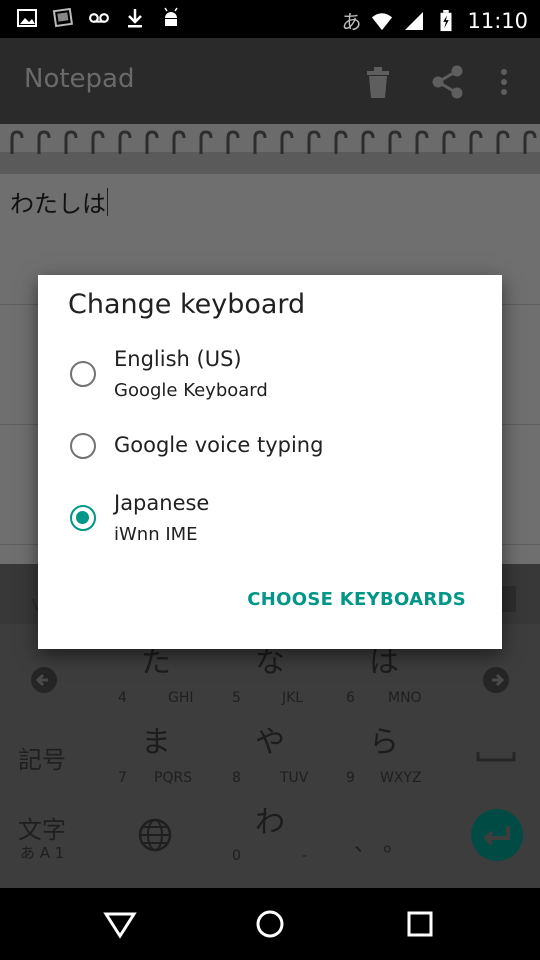  I want to click on battery-charging-icon, so click(446, 20).